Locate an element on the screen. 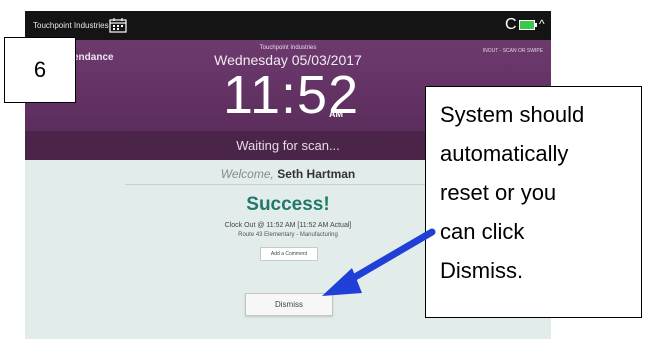 Image resolution: width=646 pixels, height=339 pixels. dismiss-button: Dismiss is located at coordinates (289, 304).